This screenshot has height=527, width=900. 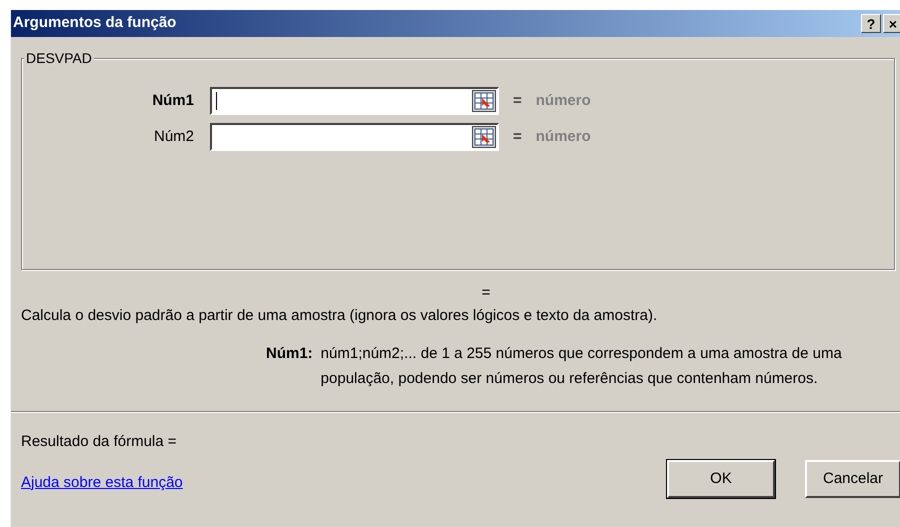 What do you see at coordinates (486, 292) in the screenshot?
I see `function-result: =` at bounding box center [486, 292].